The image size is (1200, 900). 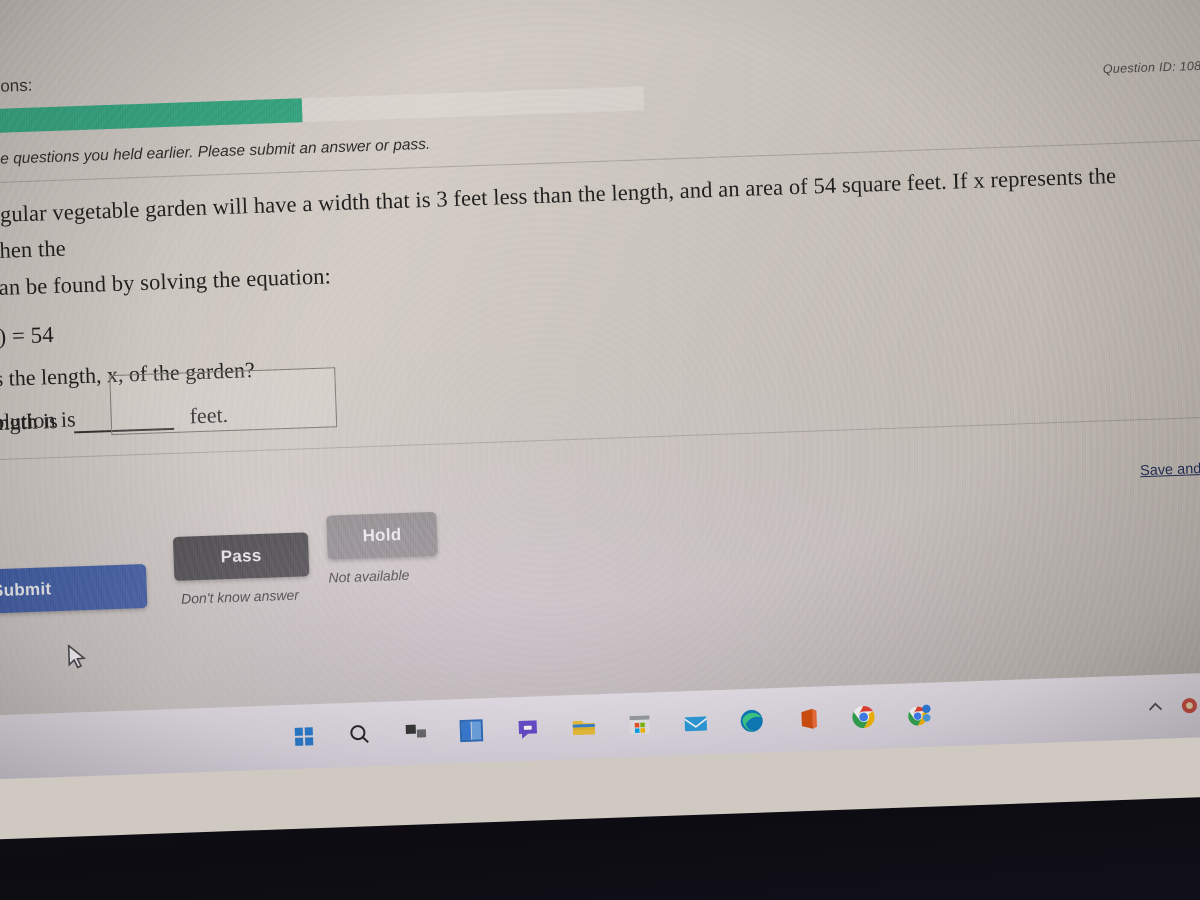 What do you see at coordinates (303, 736) in the screenshot?
I see `start-icon` at bounding box center [303, 736].